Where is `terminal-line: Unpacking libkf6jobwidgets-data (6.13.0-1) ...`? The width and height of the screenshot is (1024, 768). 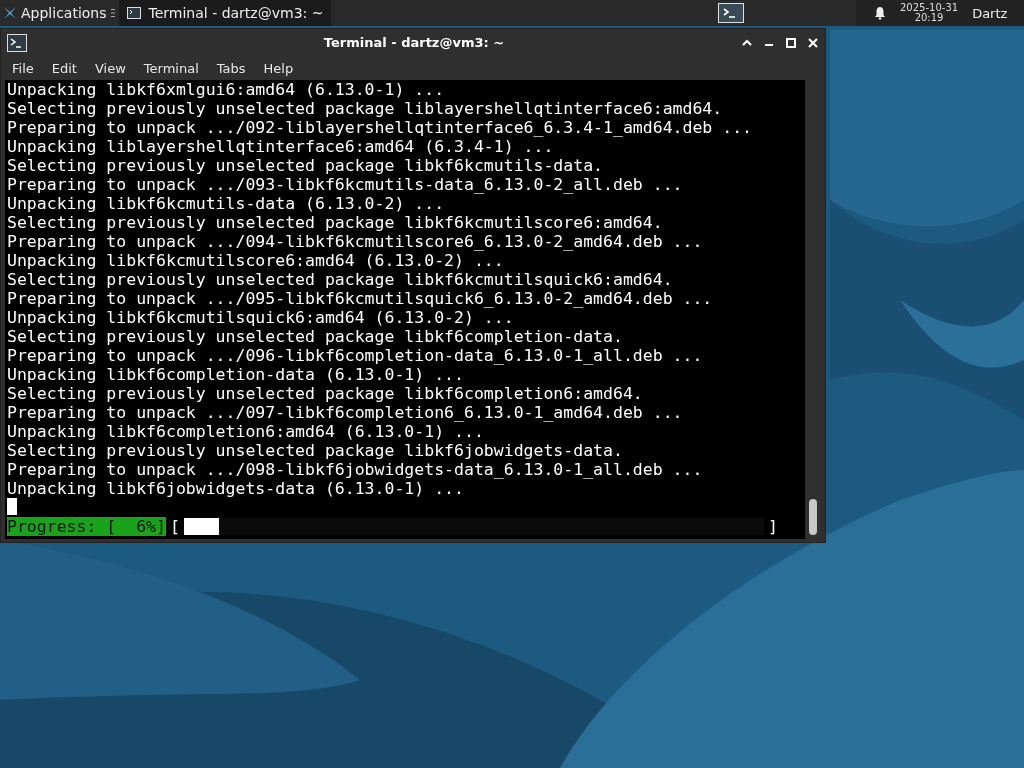
terminal-line: Unpacking libkf6jobwidgets-data (6.13.0-1) ... is located at coordinates (236, 488).